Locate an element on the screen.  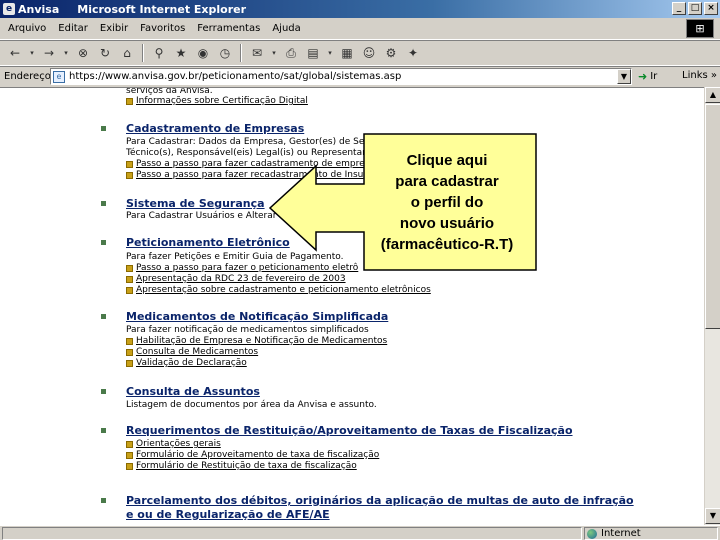
messenger-icon: ☺ is located at coordinates (369, 53).